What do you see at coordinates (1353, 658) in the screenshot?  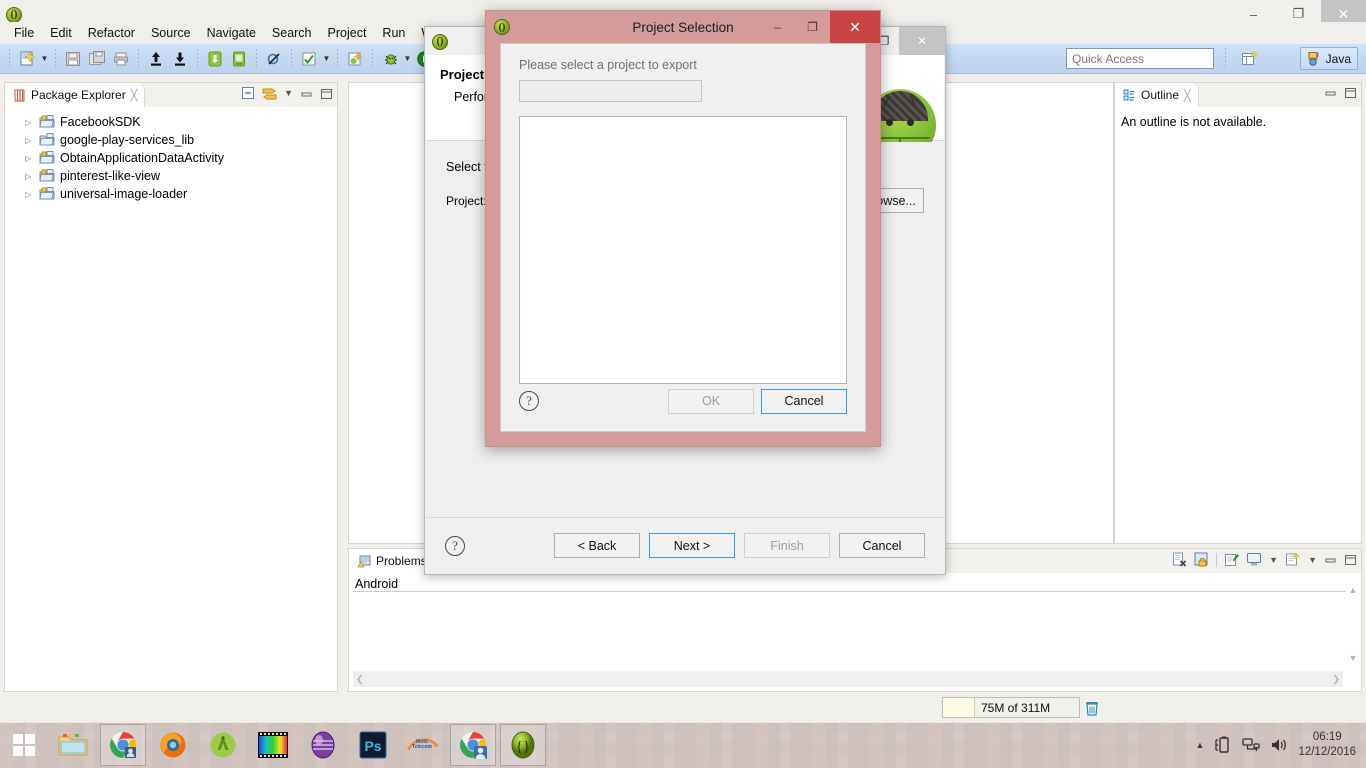 I see `scroll-down-arrow-icon: ▼` at bounding box center [1353, 658].